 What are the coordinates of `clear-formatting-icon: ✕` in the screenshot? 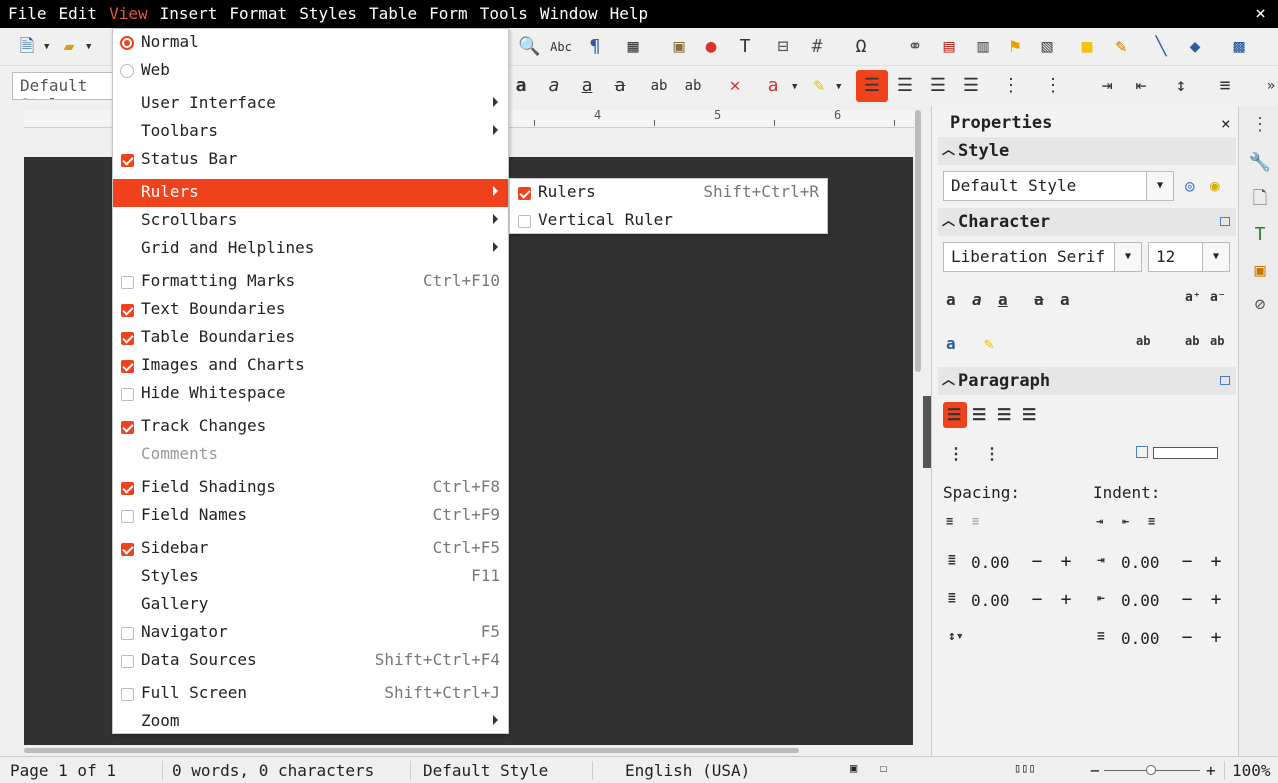 It's located at (735, 86).